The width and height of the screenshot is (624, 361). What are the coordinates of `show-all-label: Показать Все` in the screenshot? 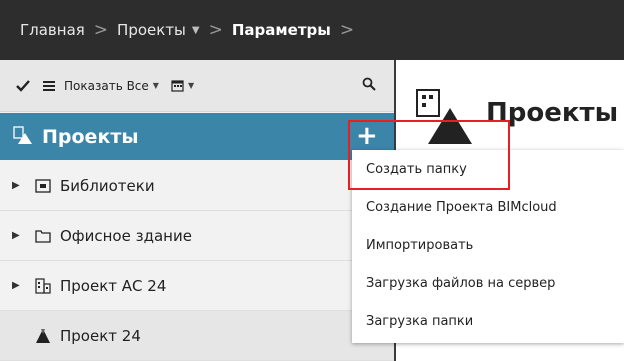 It's located at (106, 85).